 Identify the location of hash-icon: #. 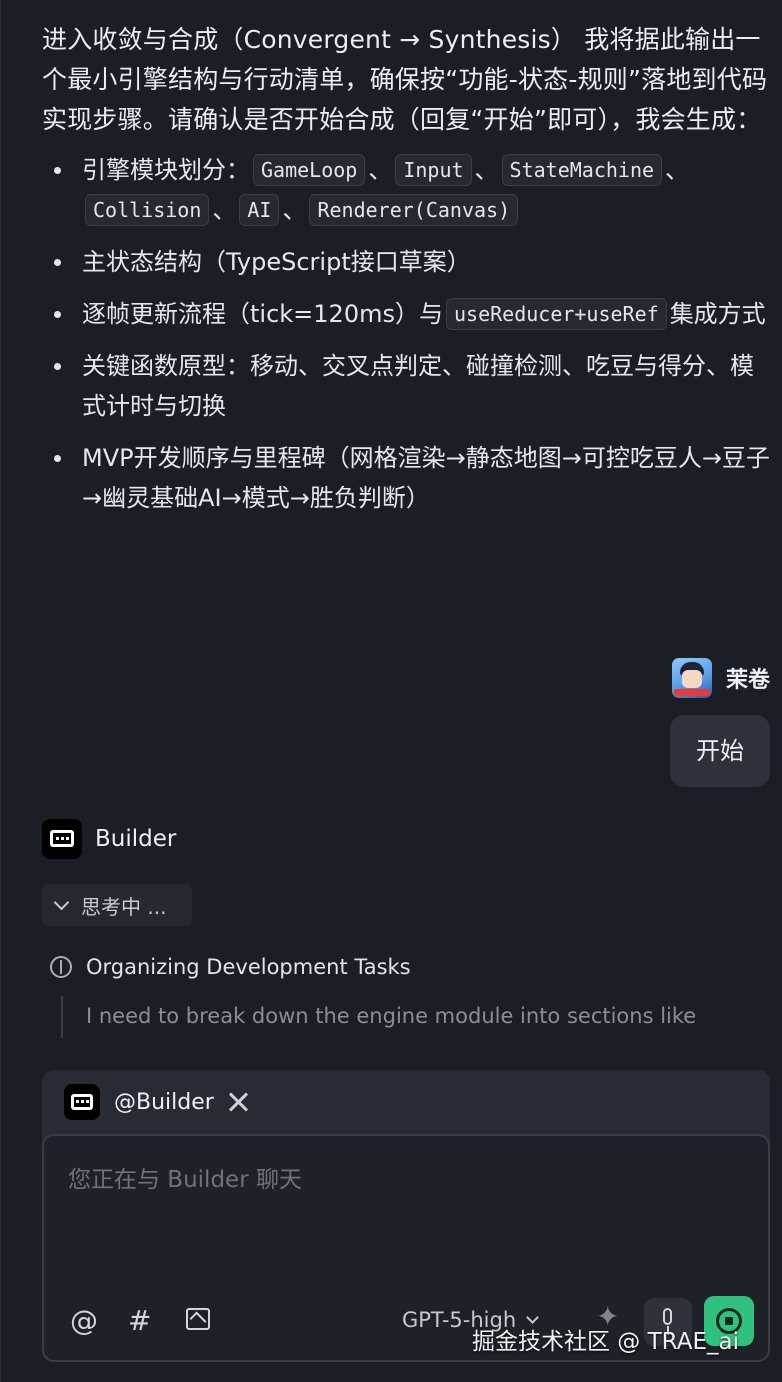
(139, 1321).